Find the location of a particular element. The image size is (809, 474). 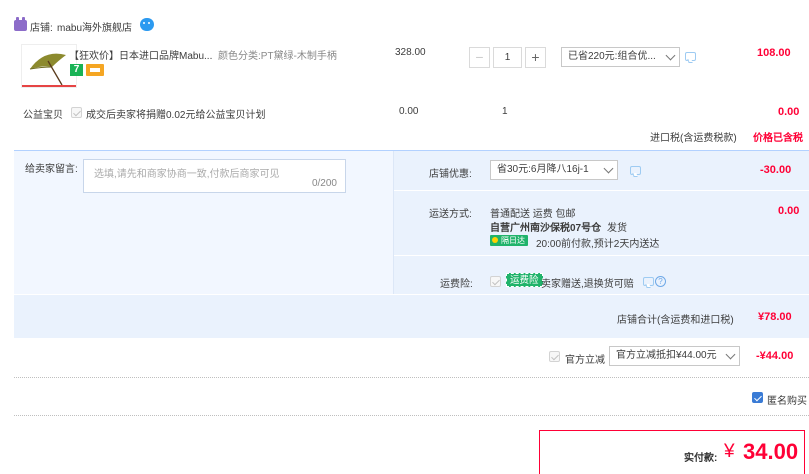

credit-card-icon is located at coordinates (95, 70).